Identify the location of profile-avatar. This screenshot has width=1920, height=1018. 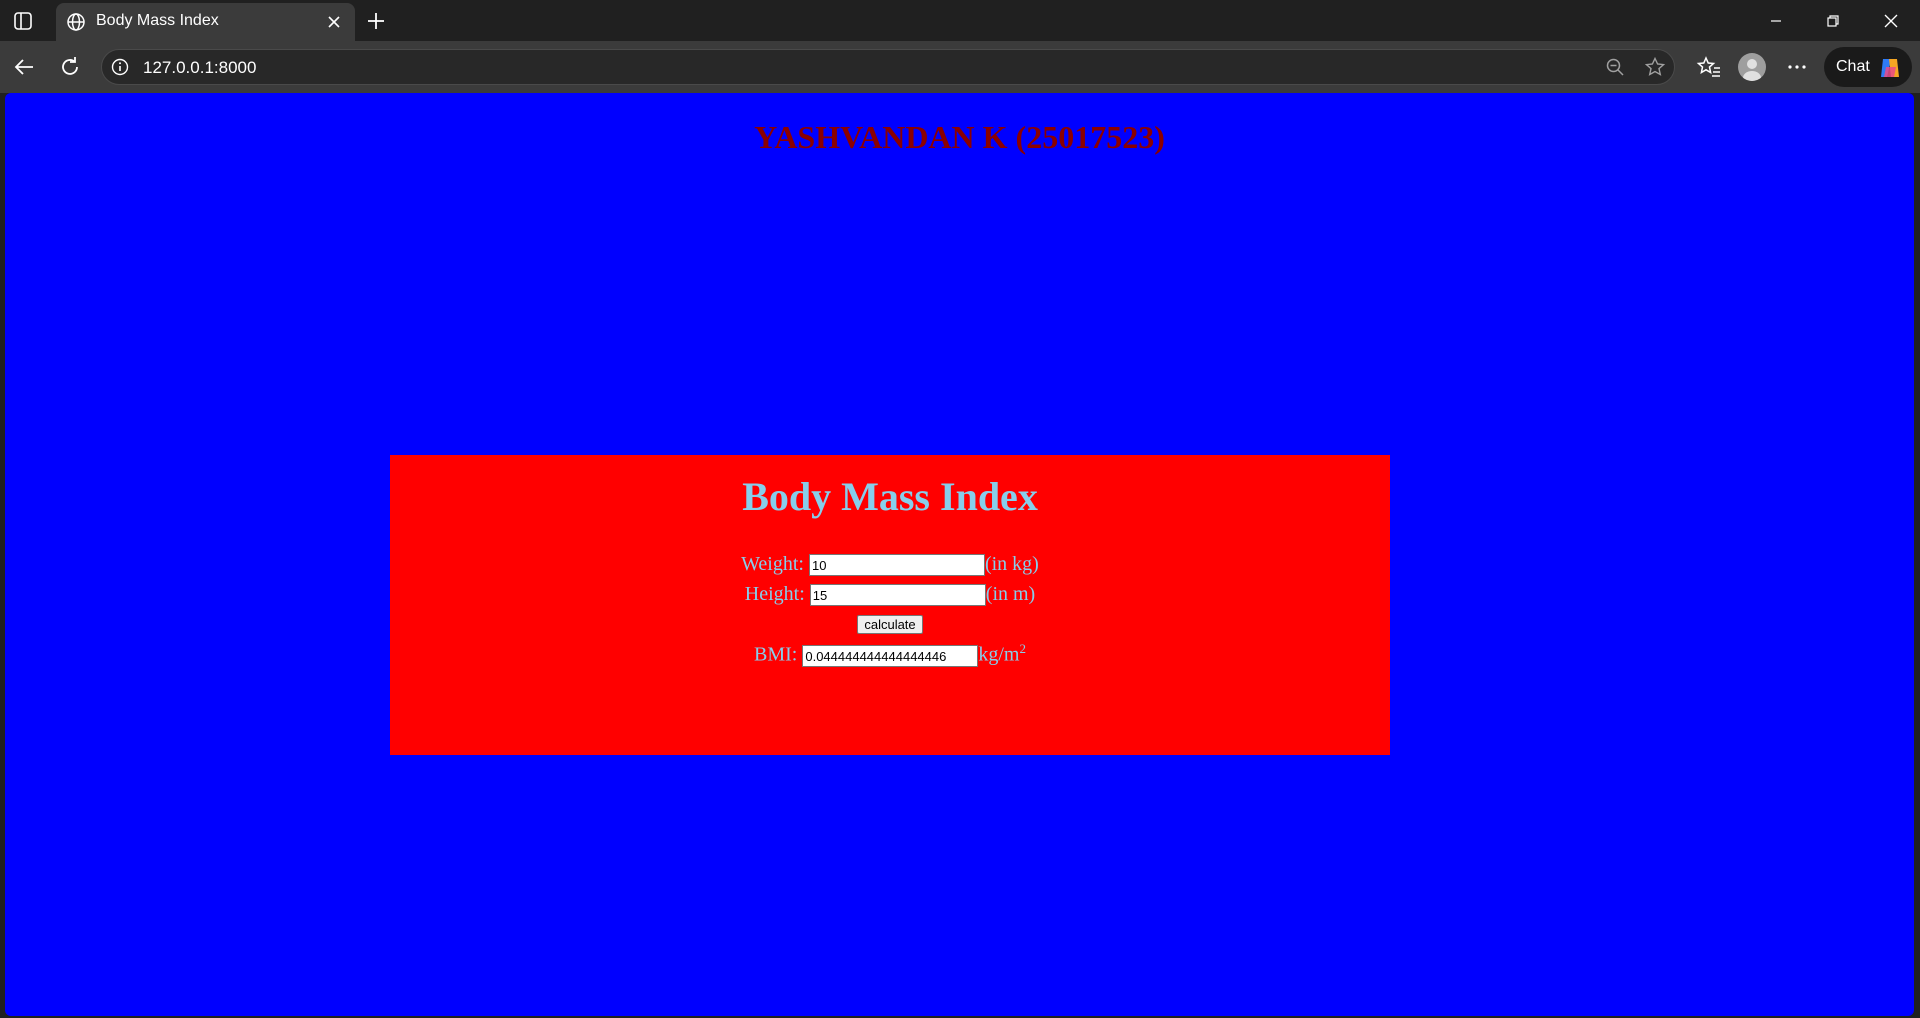
(1752, 67).